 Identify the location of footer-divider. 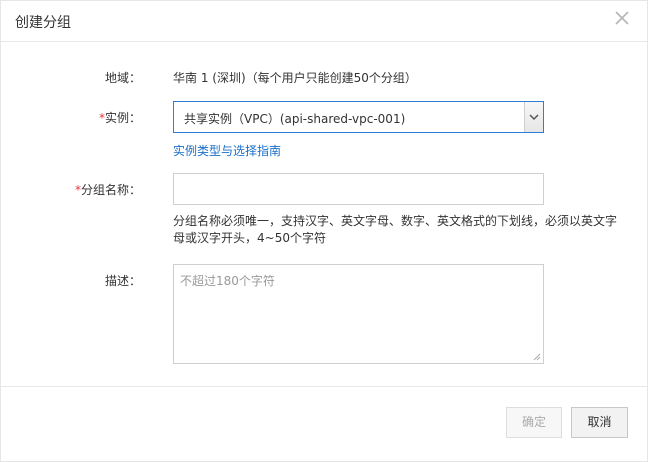
(324, 386).